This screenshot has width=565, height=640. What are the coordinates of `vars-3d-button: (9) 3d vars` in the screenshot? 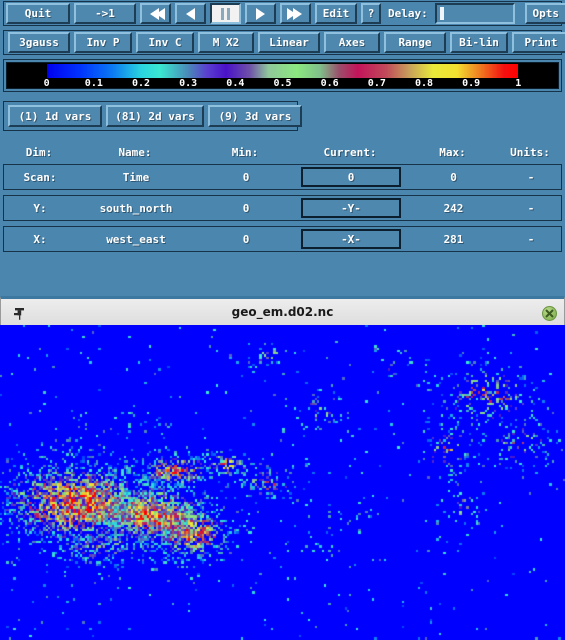 It's located at (255, 116).